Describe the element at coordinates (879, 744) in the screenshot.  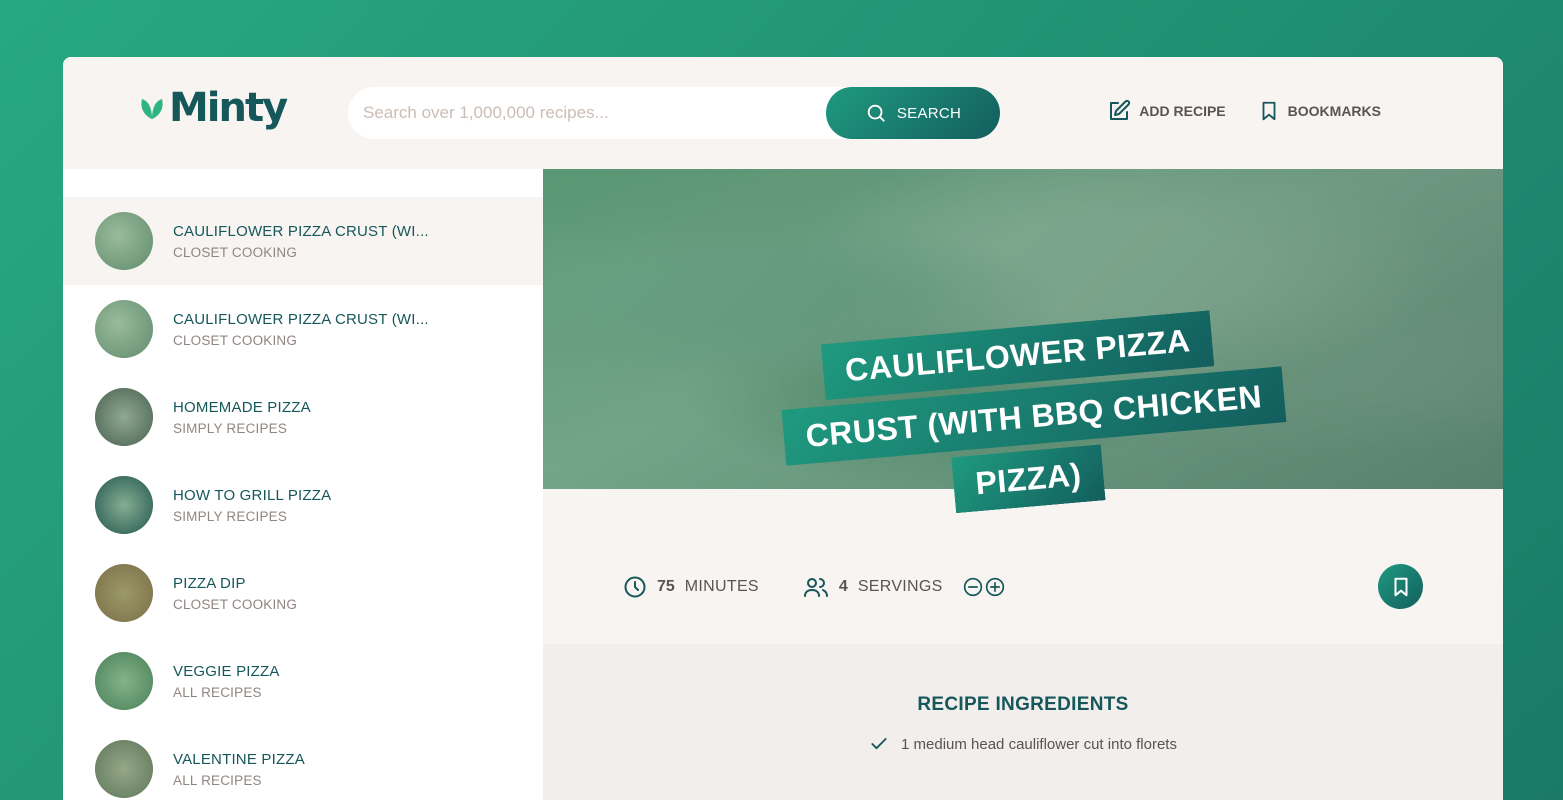
I see `check-icon` at that location.